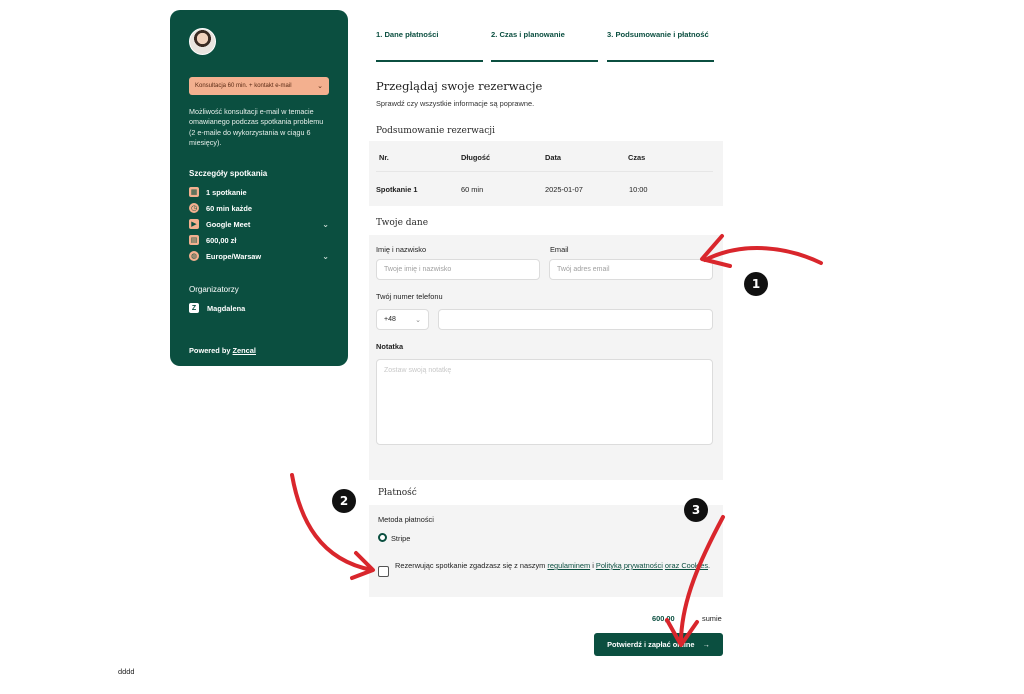 Image resolution: width=1024 pixels, height=694 pixels. What do you see at coordinates (559, 249) in the screenshot?
I see `email-label: Email` at bounding box center [559, 249].